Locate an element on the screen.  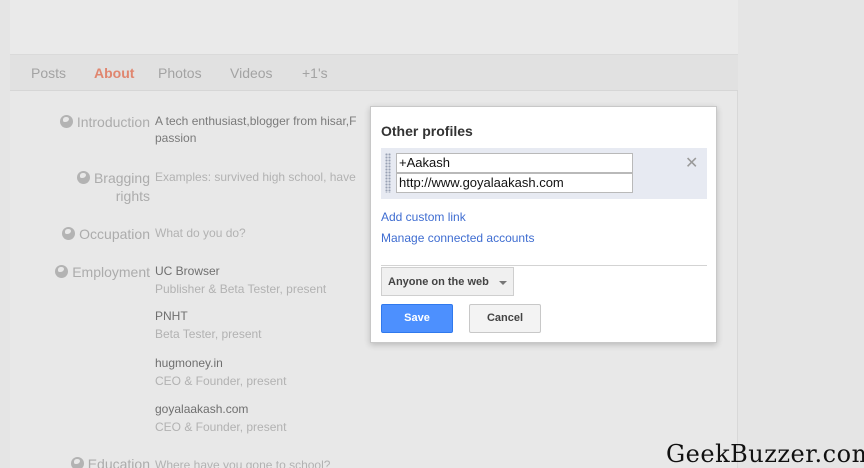
close-icon: ✕ is located at coordinates (691, 164).